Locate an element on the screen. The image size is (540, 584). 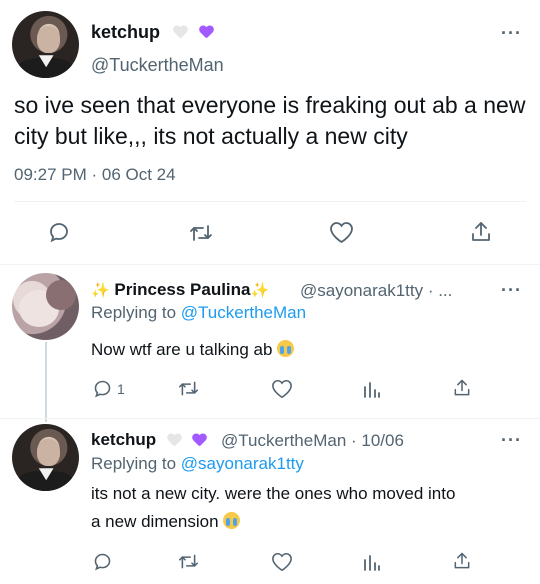
display-name: ✨ Princess Paulina✨ is located at coordinates (180, 290).